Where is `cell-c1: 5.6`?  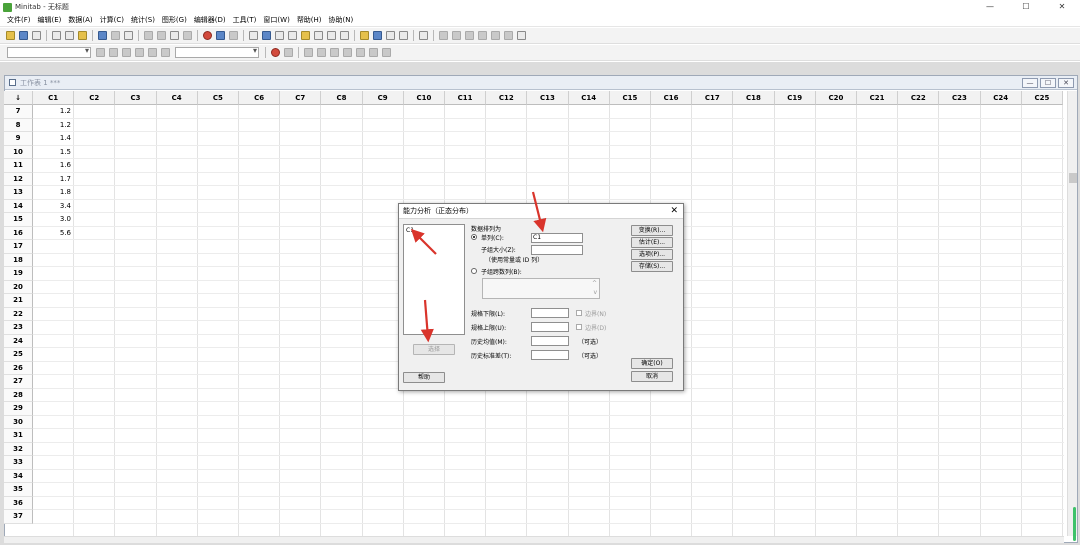 cell-c1: 5.6 is located at coordinates (53, 234).